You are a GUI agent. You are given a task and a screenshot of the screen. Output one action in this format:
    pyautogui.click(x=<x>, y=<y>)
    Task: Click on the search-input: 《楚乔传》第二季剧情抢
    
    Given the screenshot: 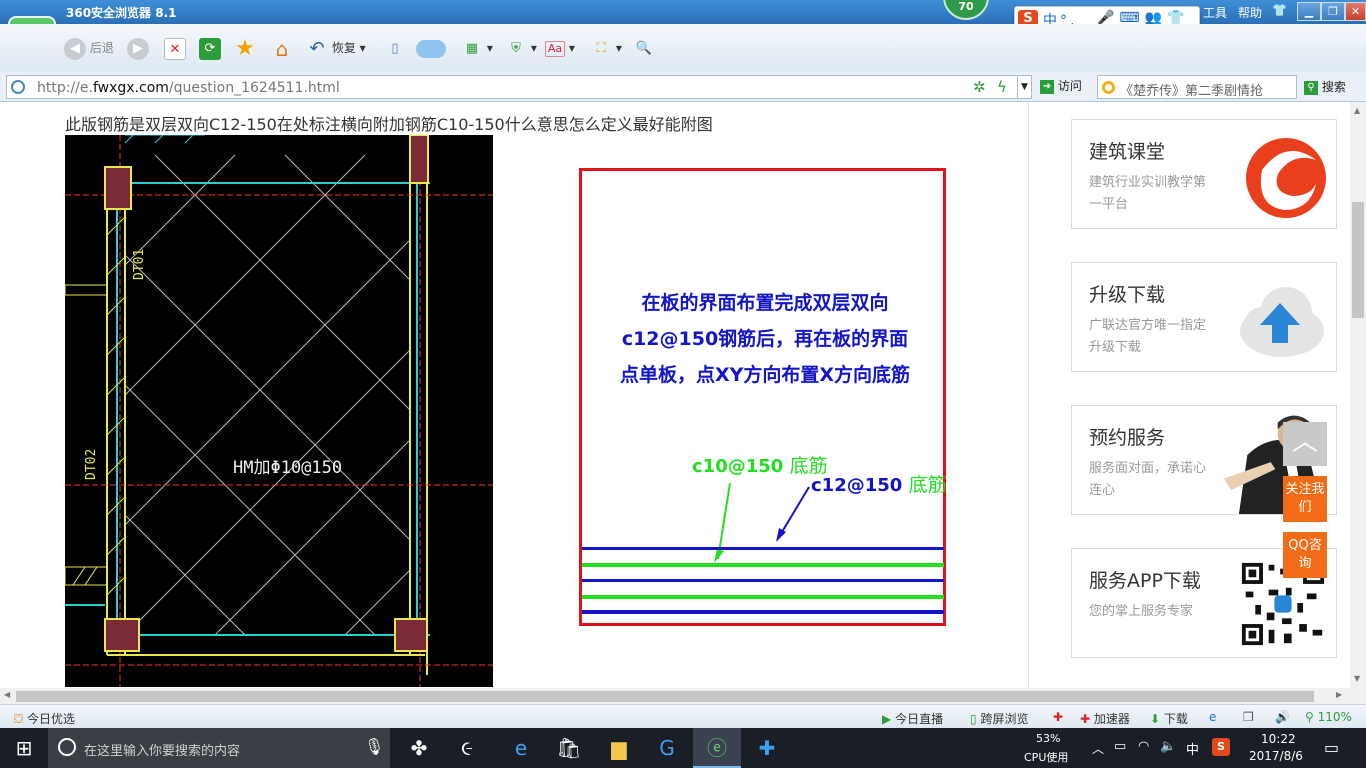 What is the action you would take?
    pyautogui.click(x=1197, y=87)
    